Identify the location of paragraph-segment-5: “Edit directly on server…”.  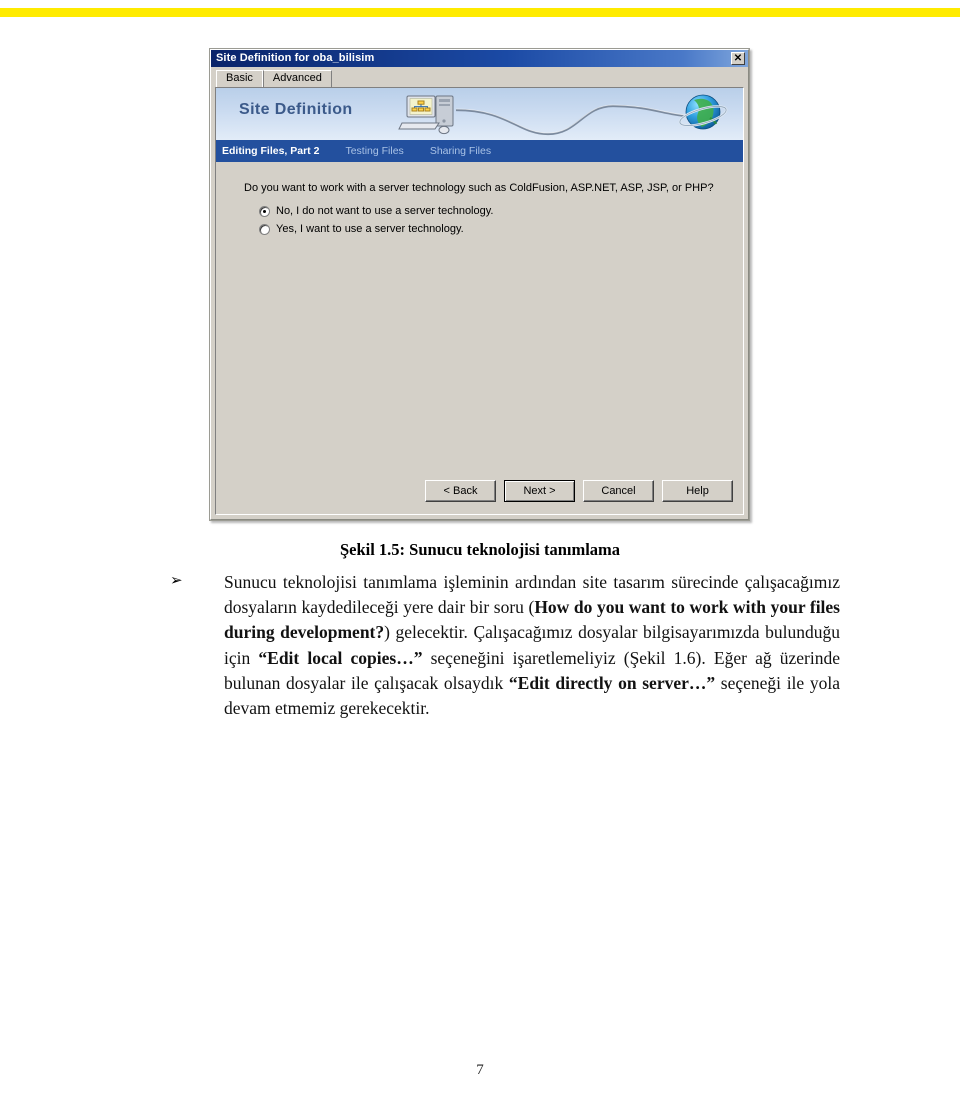
(612, 682).